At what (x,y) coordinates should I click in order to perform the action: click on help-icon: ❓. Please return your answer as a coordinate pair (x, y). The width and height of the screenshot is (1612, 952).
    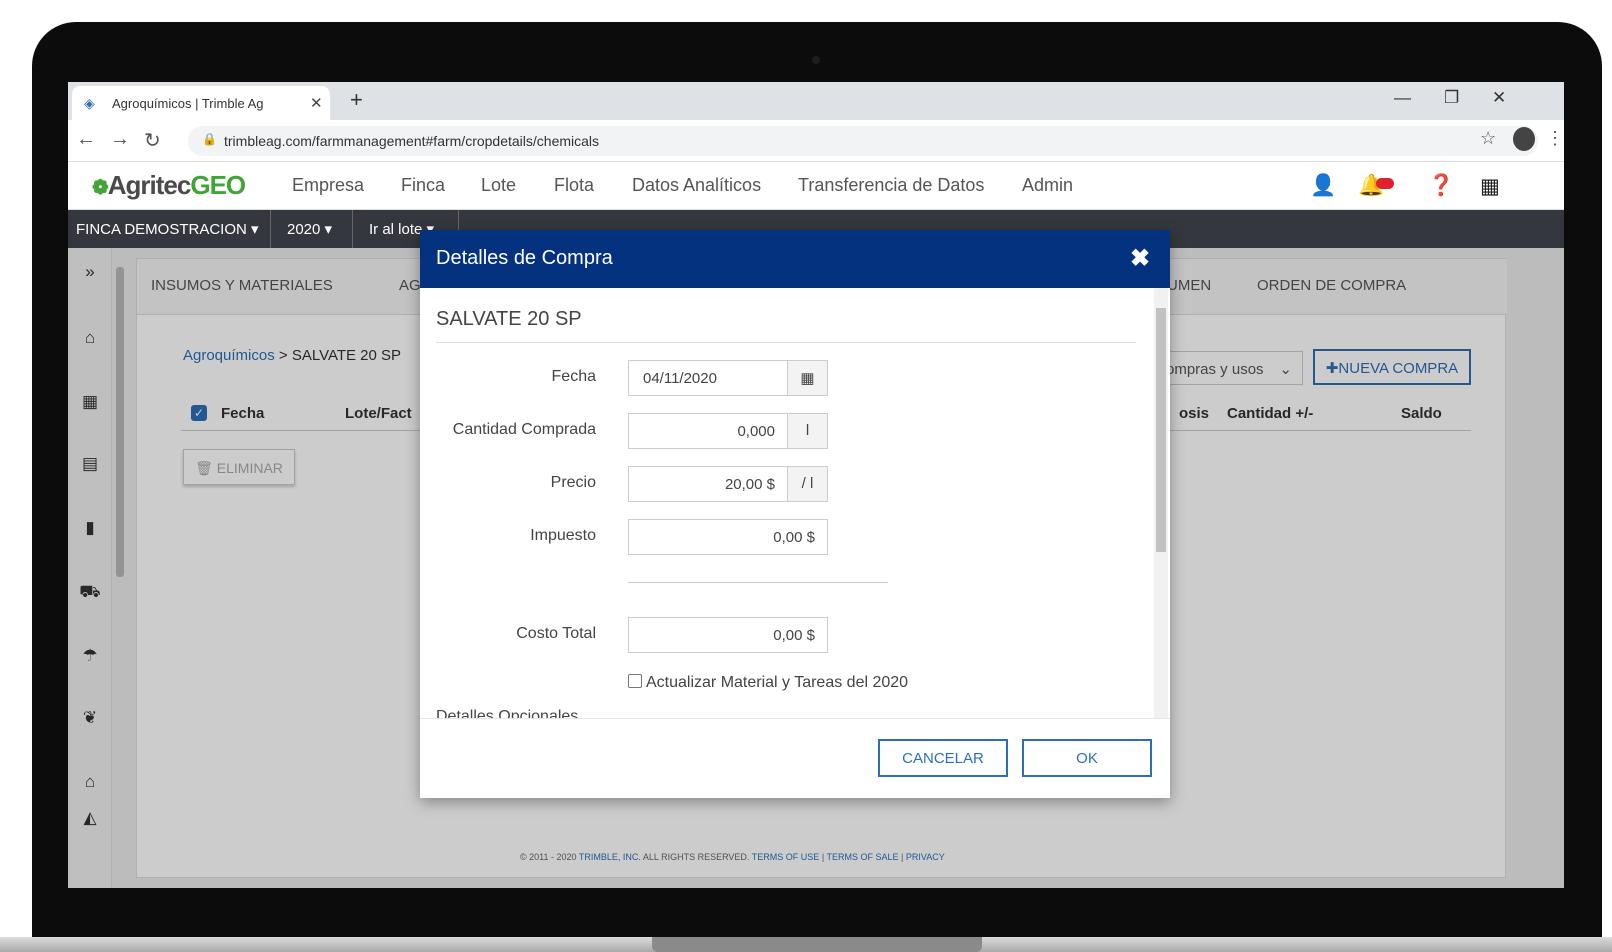
    Looking at the image, I should click on (1441, 186).